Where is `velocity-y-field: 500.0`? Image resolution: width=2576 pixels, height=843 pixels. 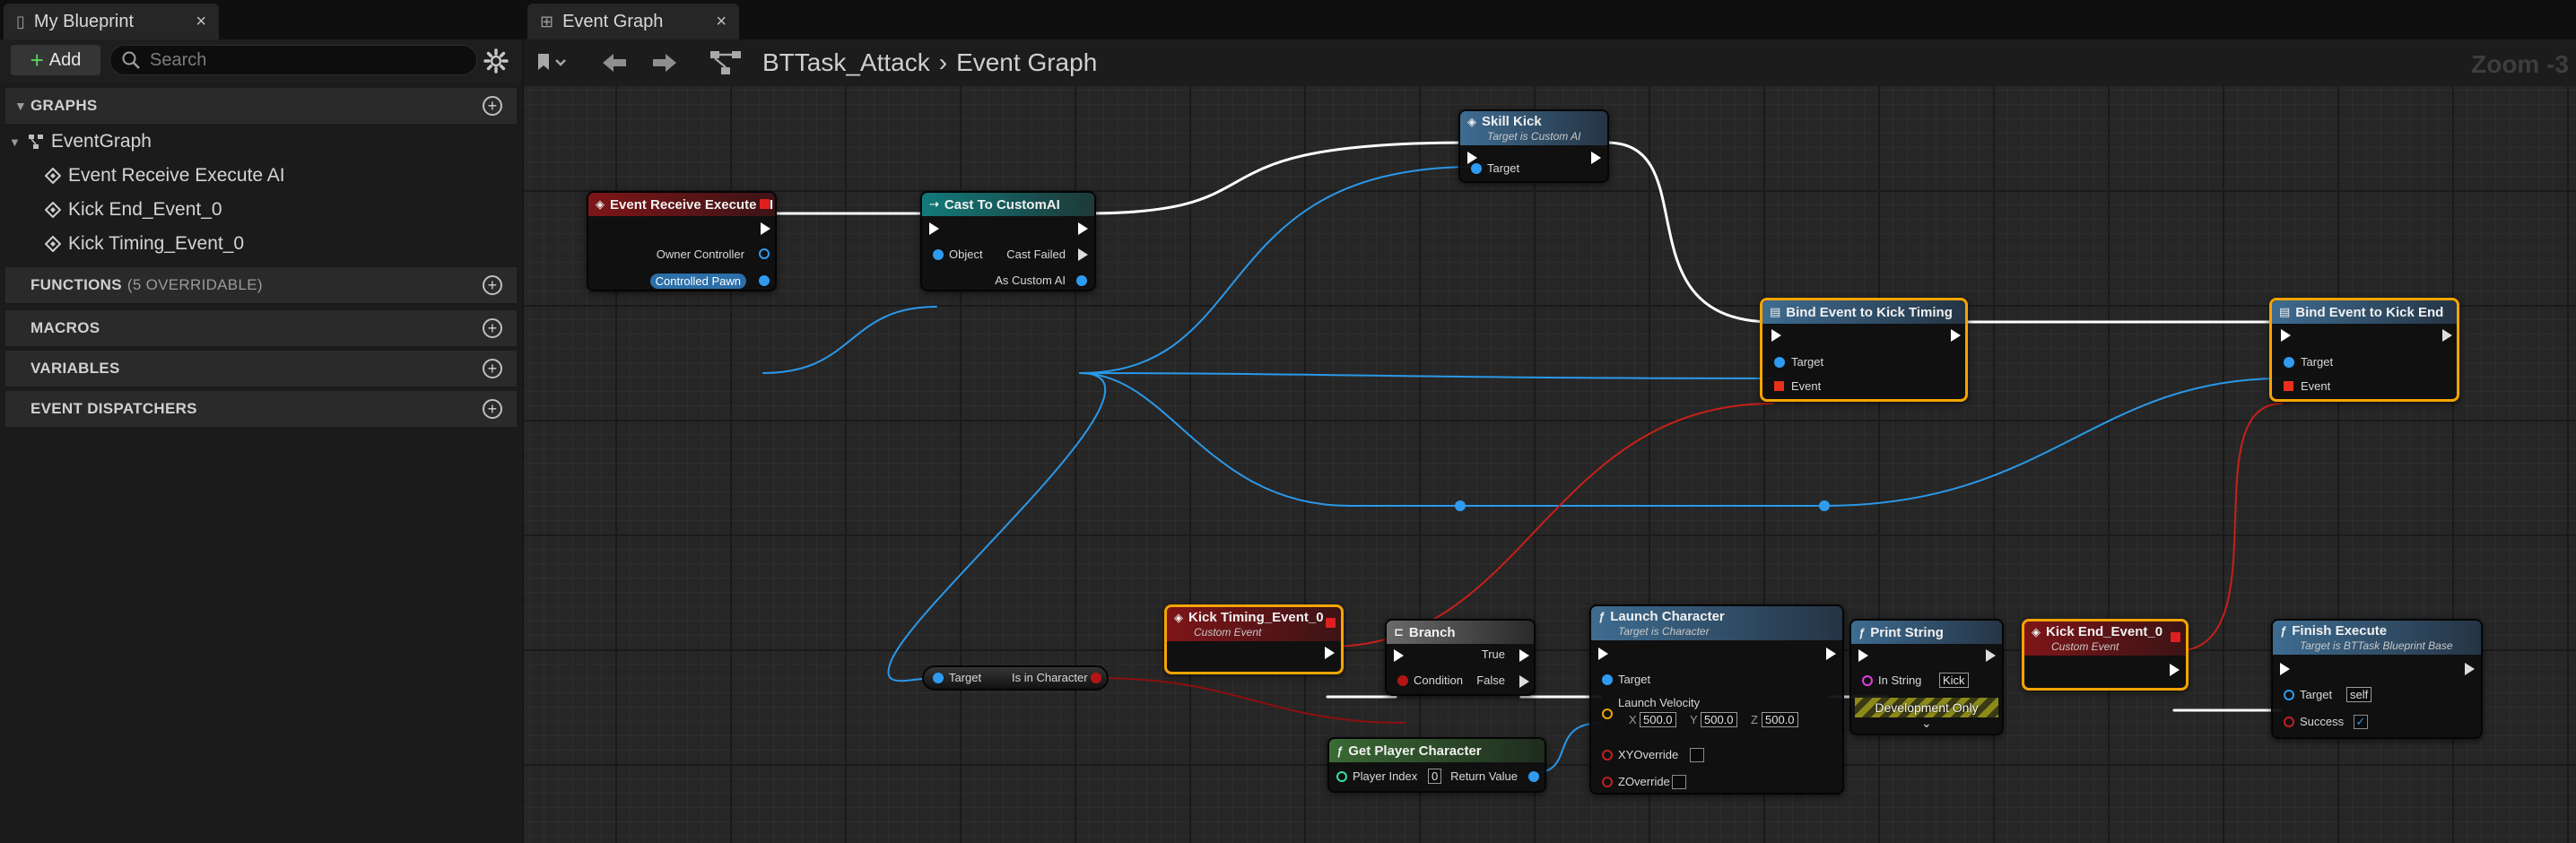
velocity-y-field: 500.0 is located at coordinates (1719, 719).